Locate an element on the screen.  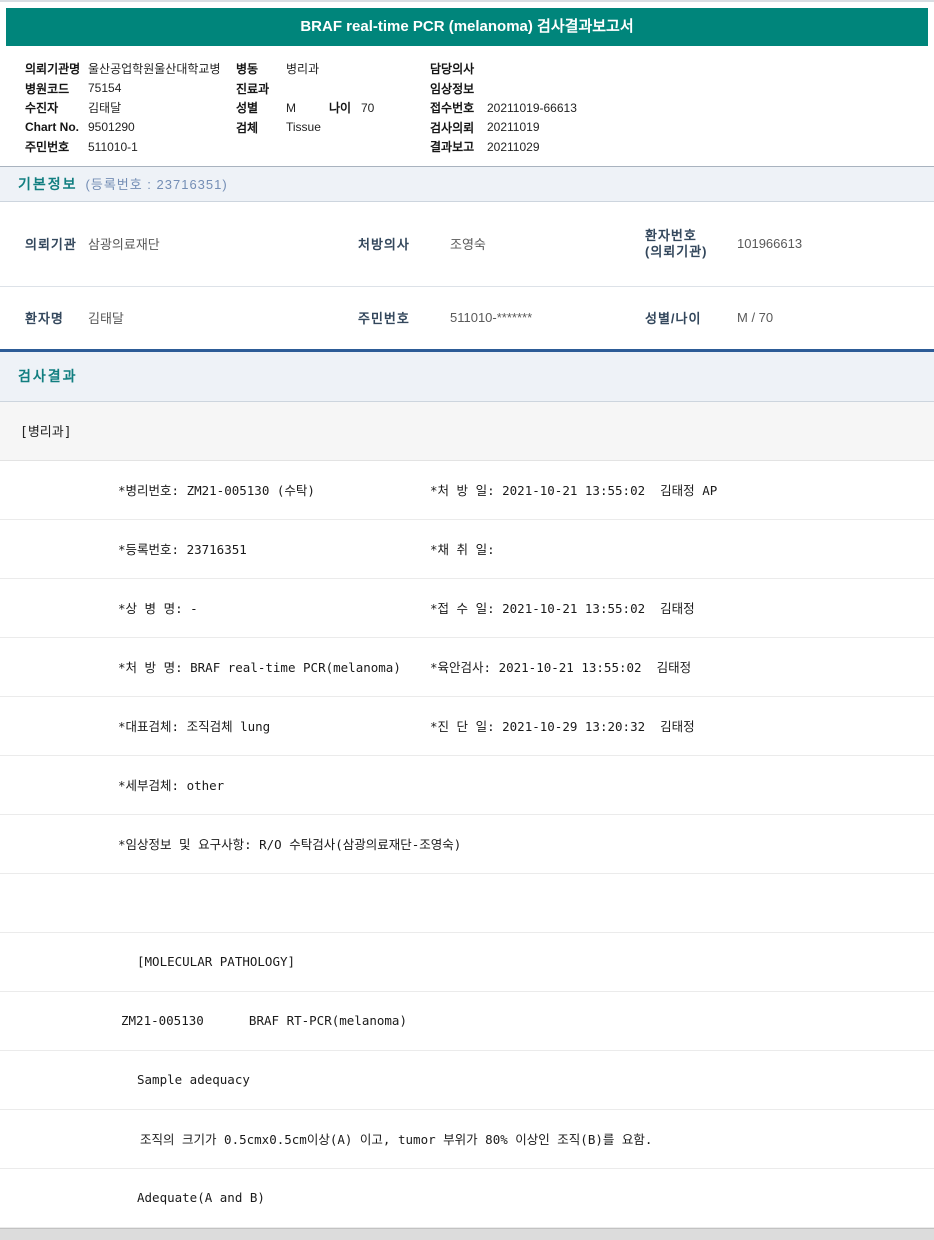
field-label: 병원코드 is located at coordinates (47, 88).